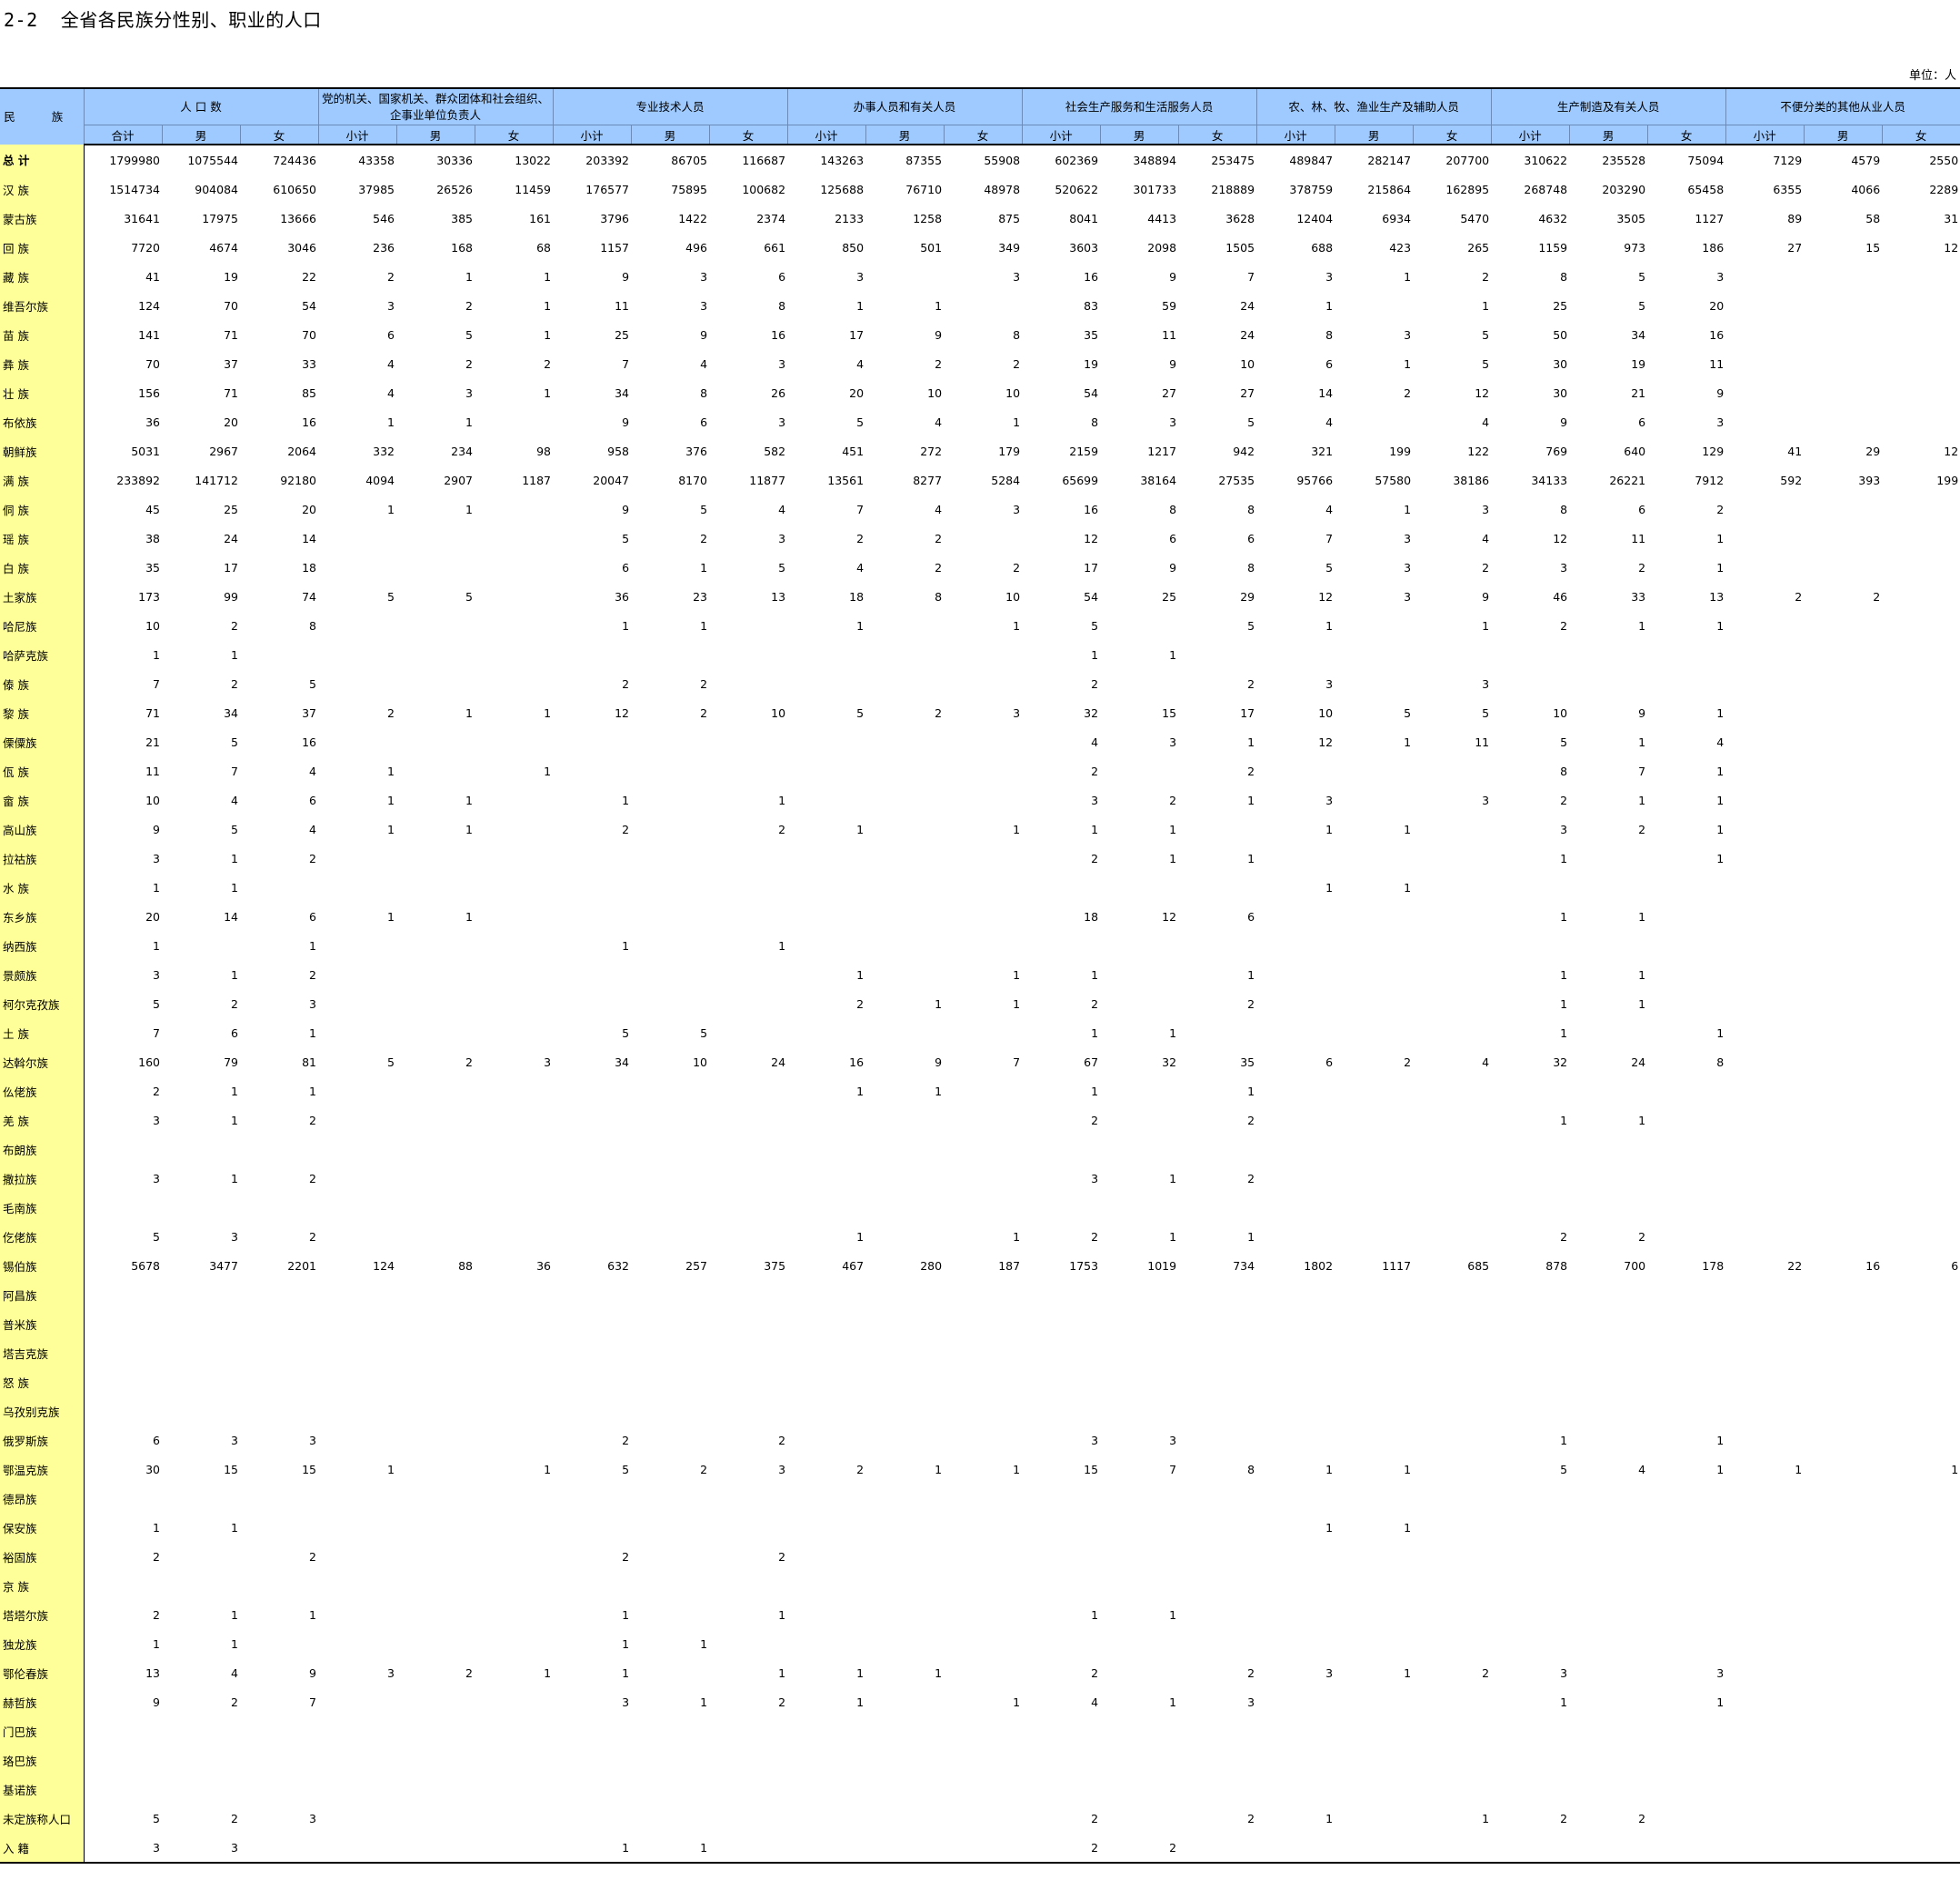 The height and width of the screenshot is (1890, 1960). What do you see at coordinates (1240, 247) in the screenshot?
I see `table-cell: 1505` at bounding box center [1240, 247].